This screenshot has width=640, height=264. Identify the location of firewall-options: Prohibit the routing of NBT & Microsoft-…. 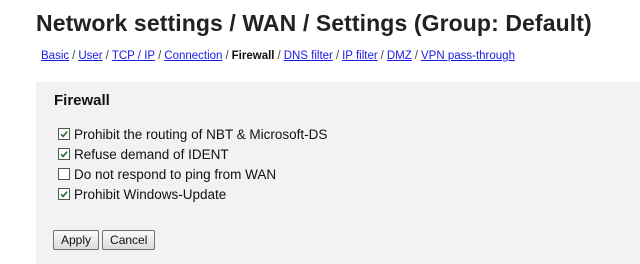
(192, 164).